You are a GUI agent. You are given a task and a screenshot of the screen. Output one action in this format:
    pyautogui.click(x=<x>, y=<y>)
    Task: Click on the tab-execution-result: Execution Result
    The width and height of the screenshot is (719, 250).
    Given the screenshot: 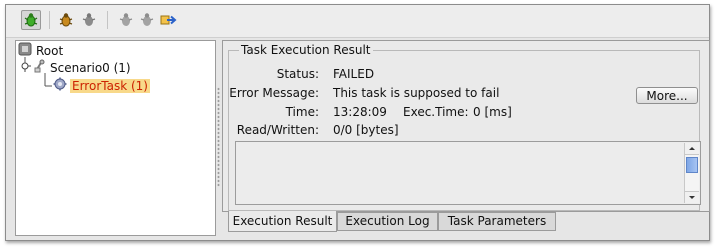 What is the action you would take?
    pyautogui.click(x=282, y=221)
    